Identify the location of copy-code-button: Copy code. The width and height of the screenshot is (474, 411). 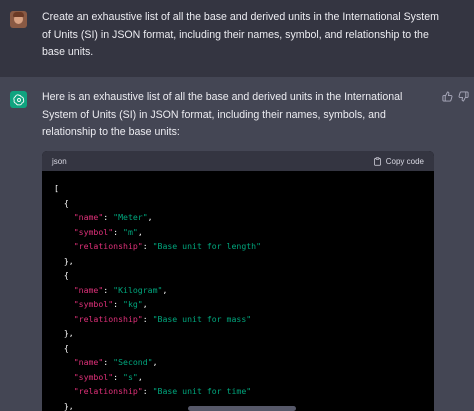
(398, 161).